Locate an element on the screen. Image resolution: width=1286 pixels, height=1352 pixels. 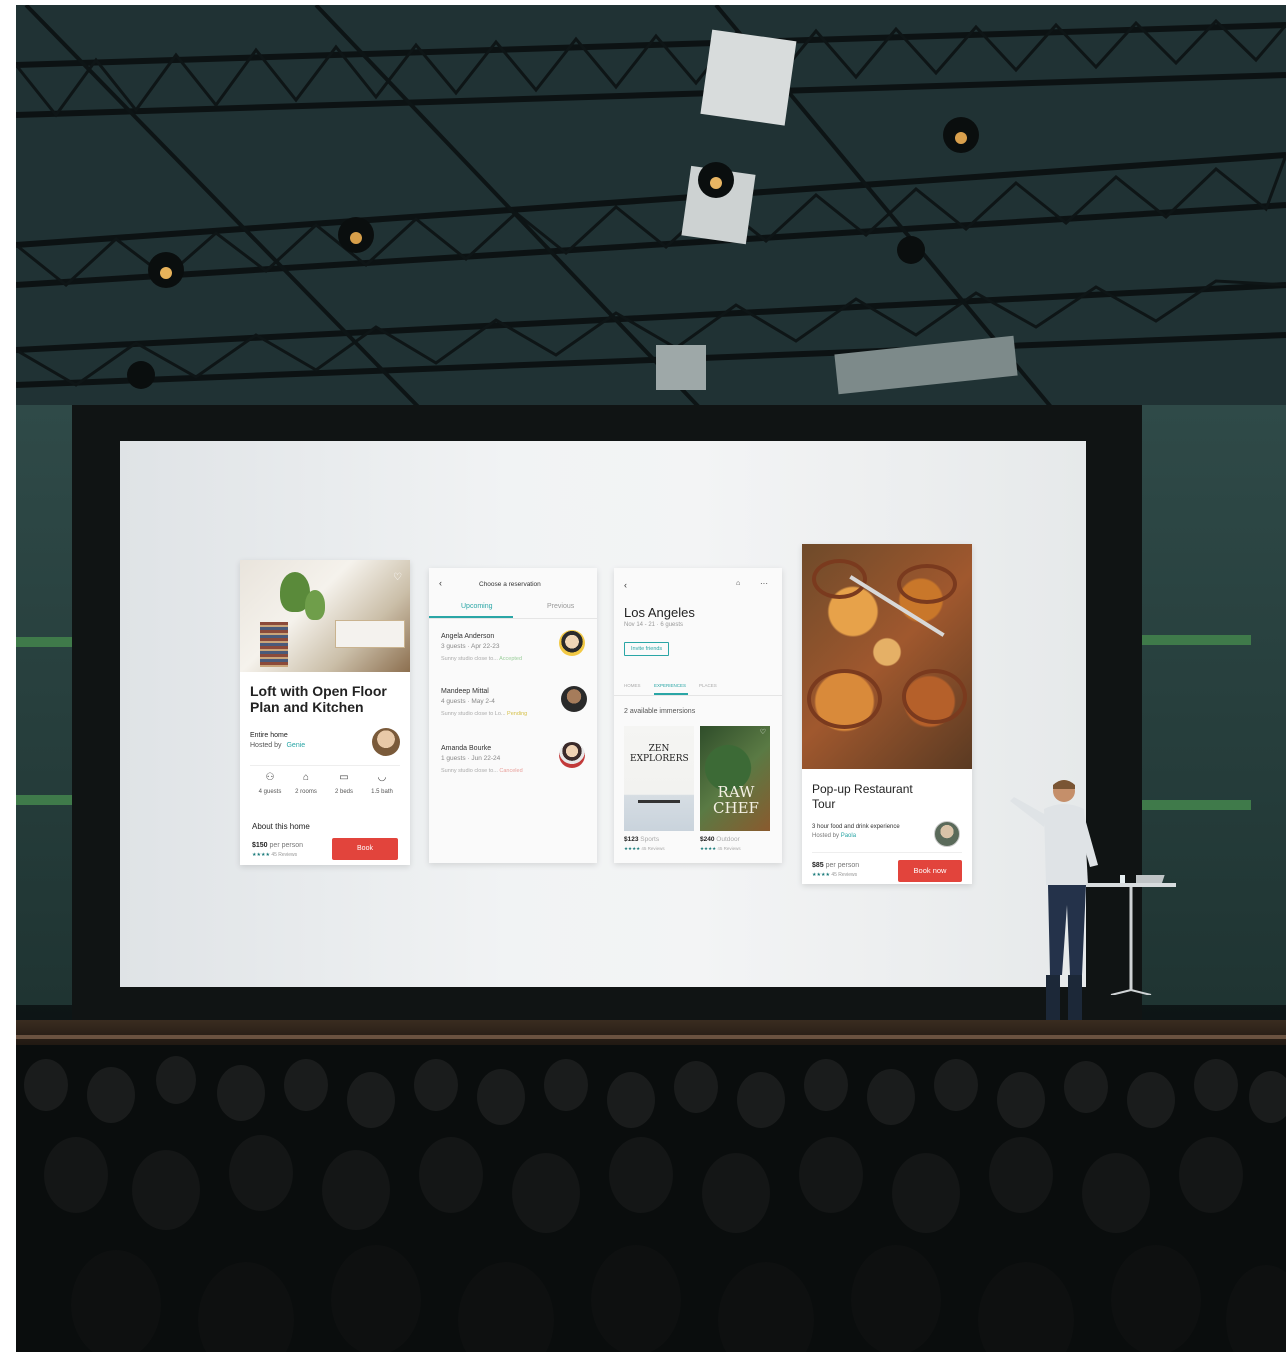
immersions-count: 2 available immersions is located at coordinates (660, 711).